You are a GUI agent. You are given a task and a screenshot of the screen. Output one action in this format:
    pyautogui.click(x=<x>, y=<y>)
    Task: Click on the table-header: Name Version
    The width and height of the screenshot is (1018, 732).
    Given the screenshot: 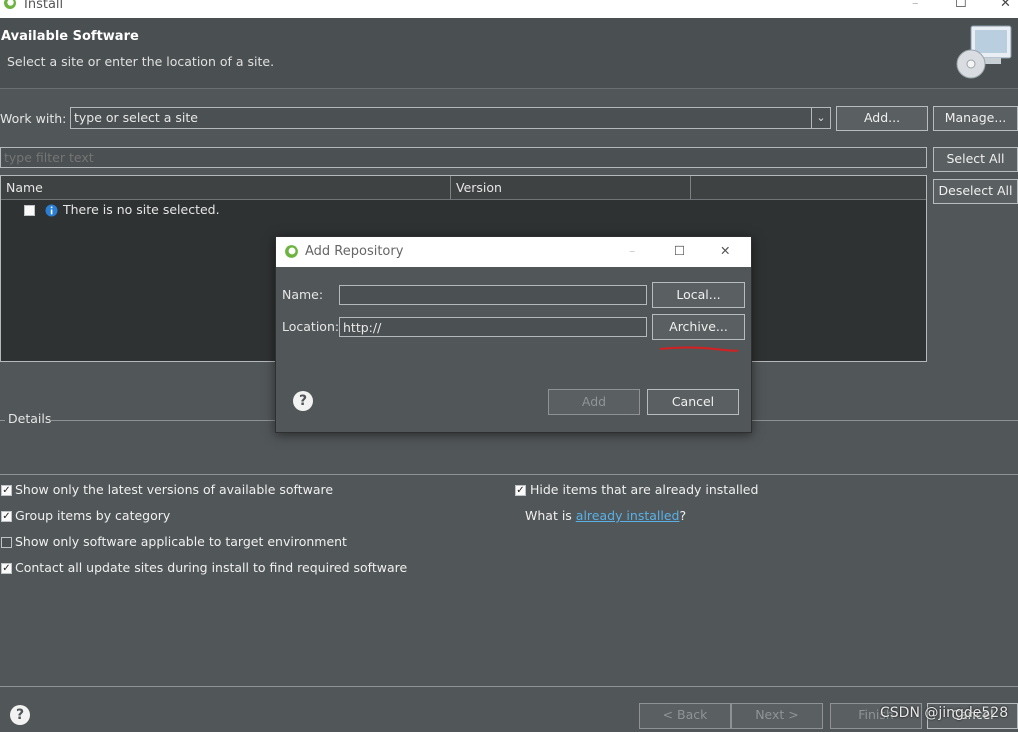 What is the action you would take?
    pyautogui.click(x=463, y=188)
    